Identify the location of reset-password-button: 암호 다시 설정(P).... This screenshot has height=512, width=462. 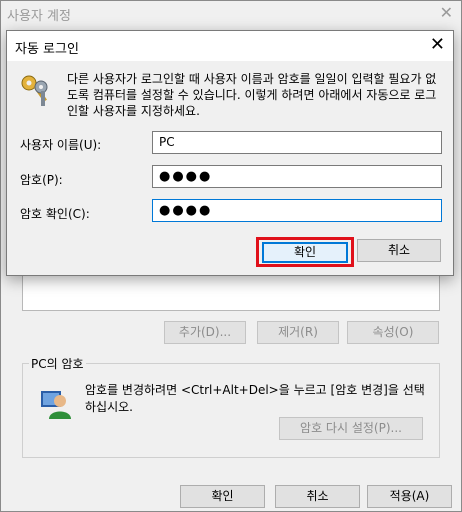
(351, 428).